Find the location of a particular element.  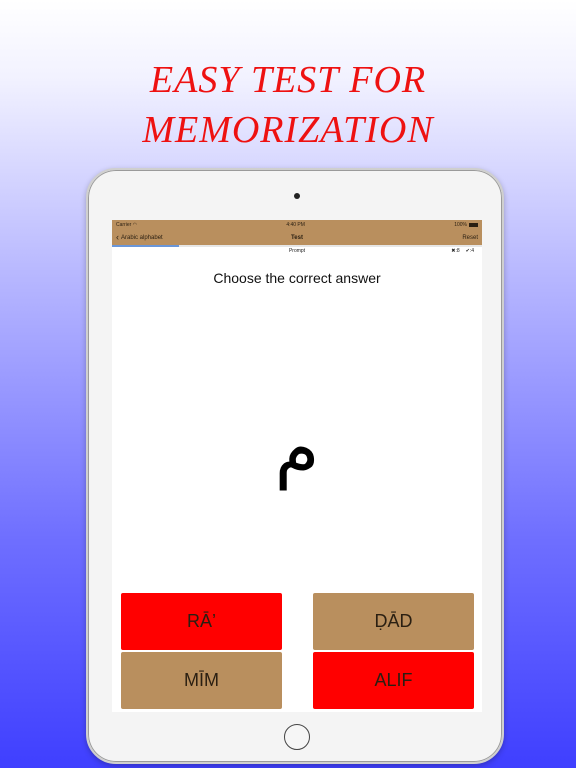

back-button: ‹ Arabic alphabet is located at coordinates (139, 237).